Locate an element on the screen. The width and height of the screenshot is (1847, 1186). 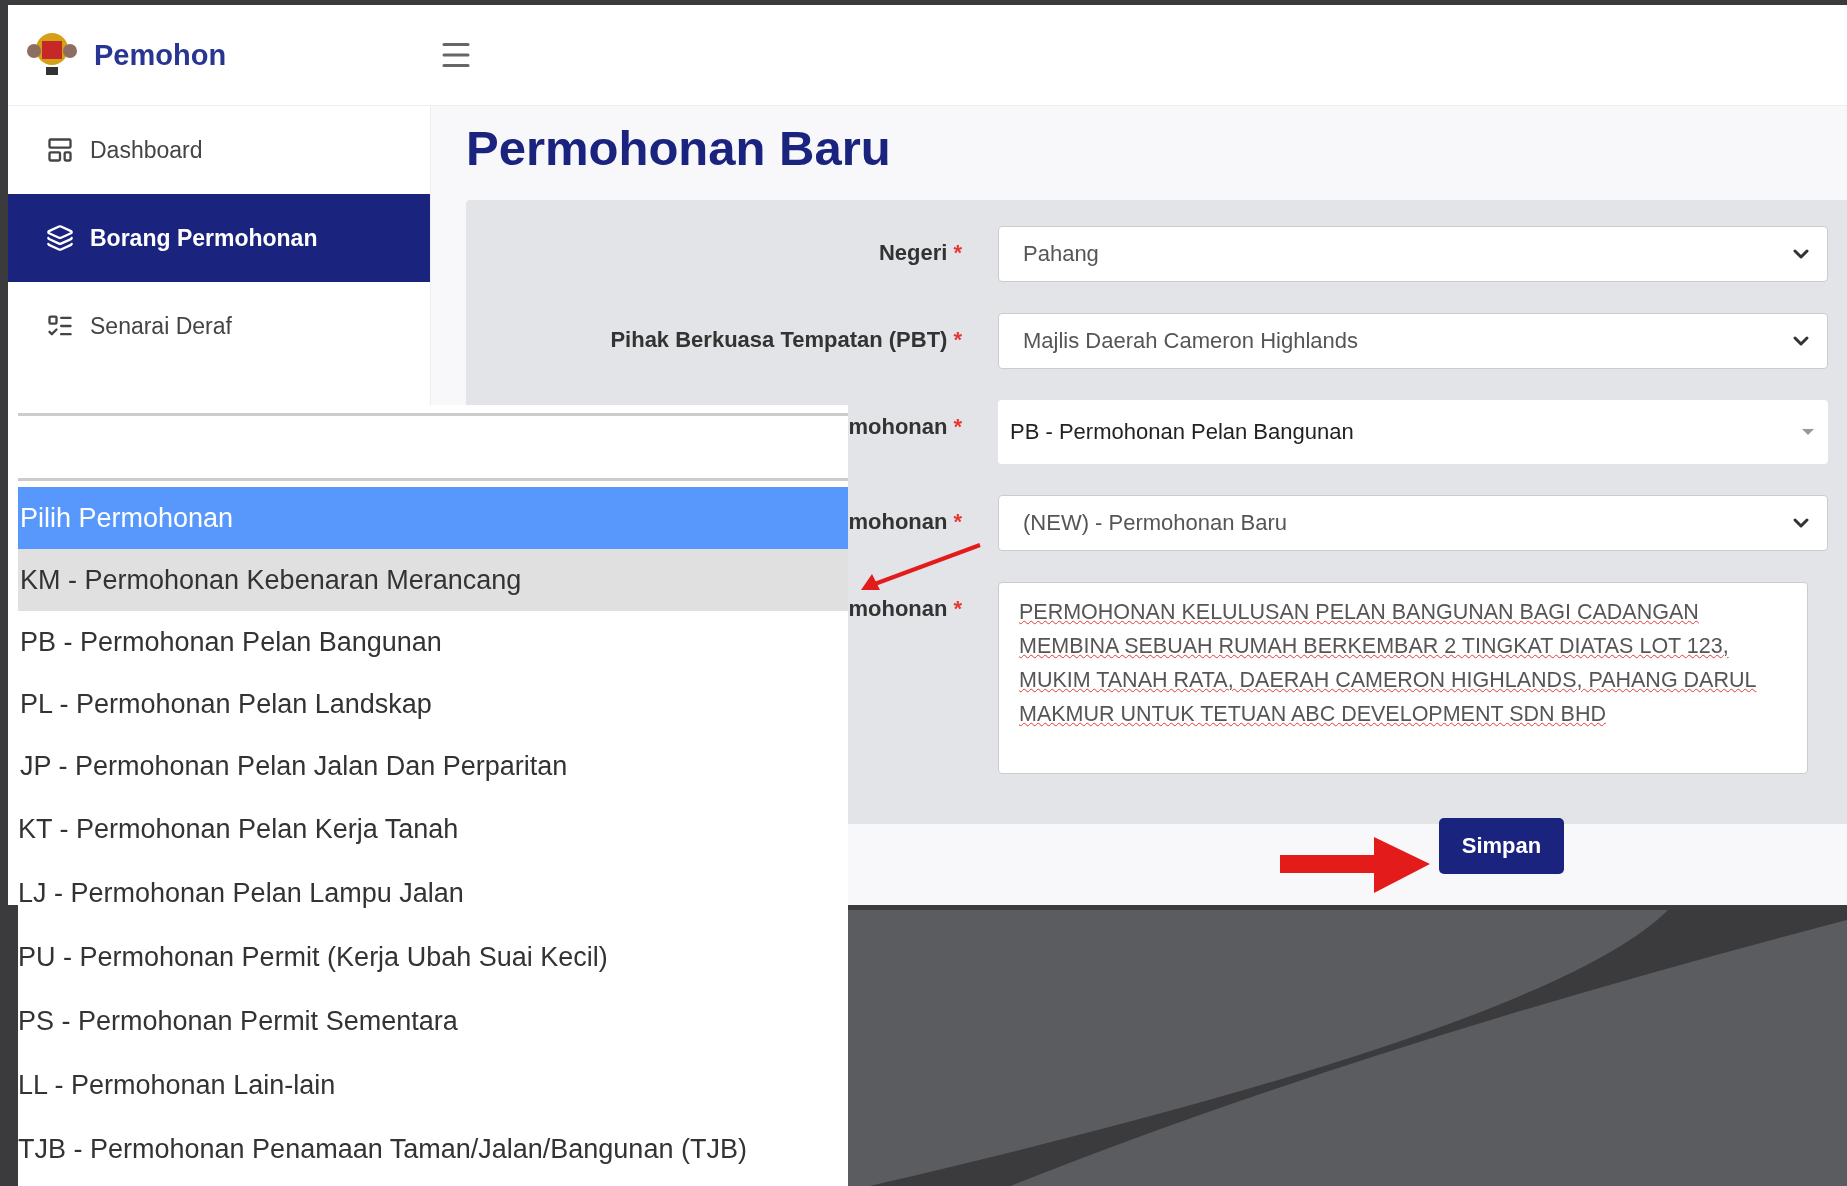
save-button: Simpan is located at coordinates (1501, 846).